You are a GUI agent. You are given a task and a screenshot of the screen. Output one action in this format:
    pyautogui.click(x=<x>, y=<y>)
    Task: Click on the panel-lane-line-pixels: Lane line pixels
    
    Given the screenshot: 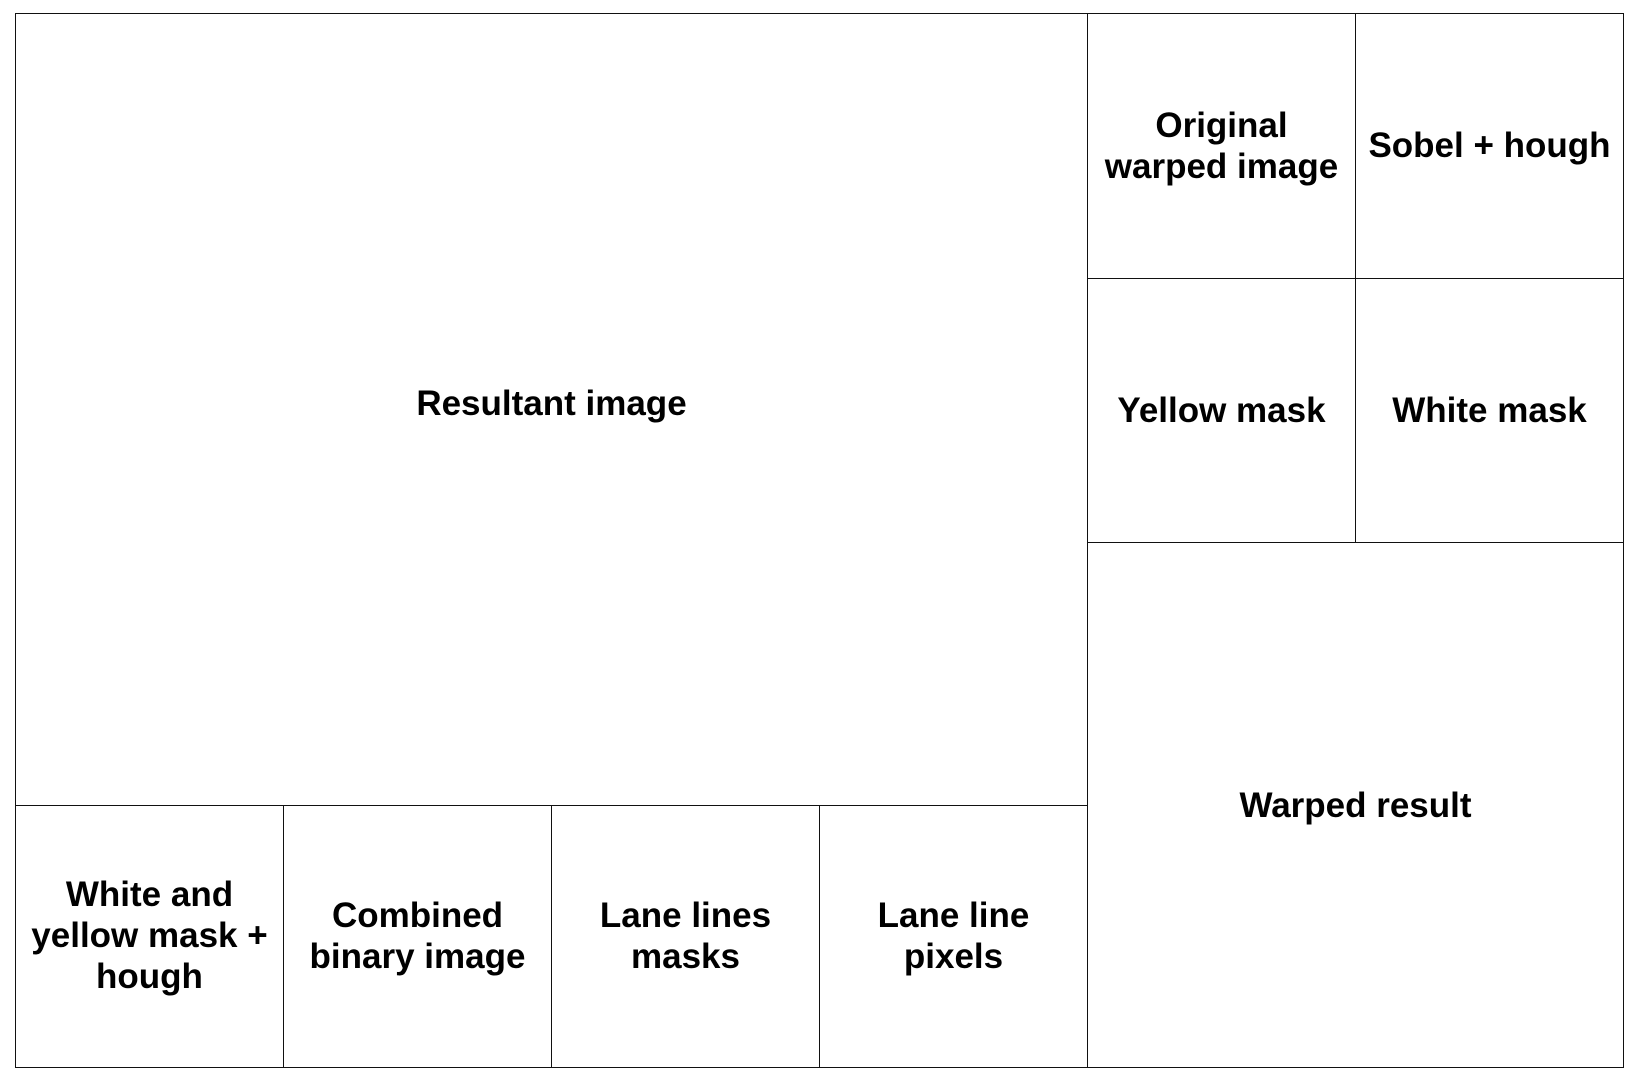 What is the action you would take?
    pyautogui.click(x=953, y=936)
    